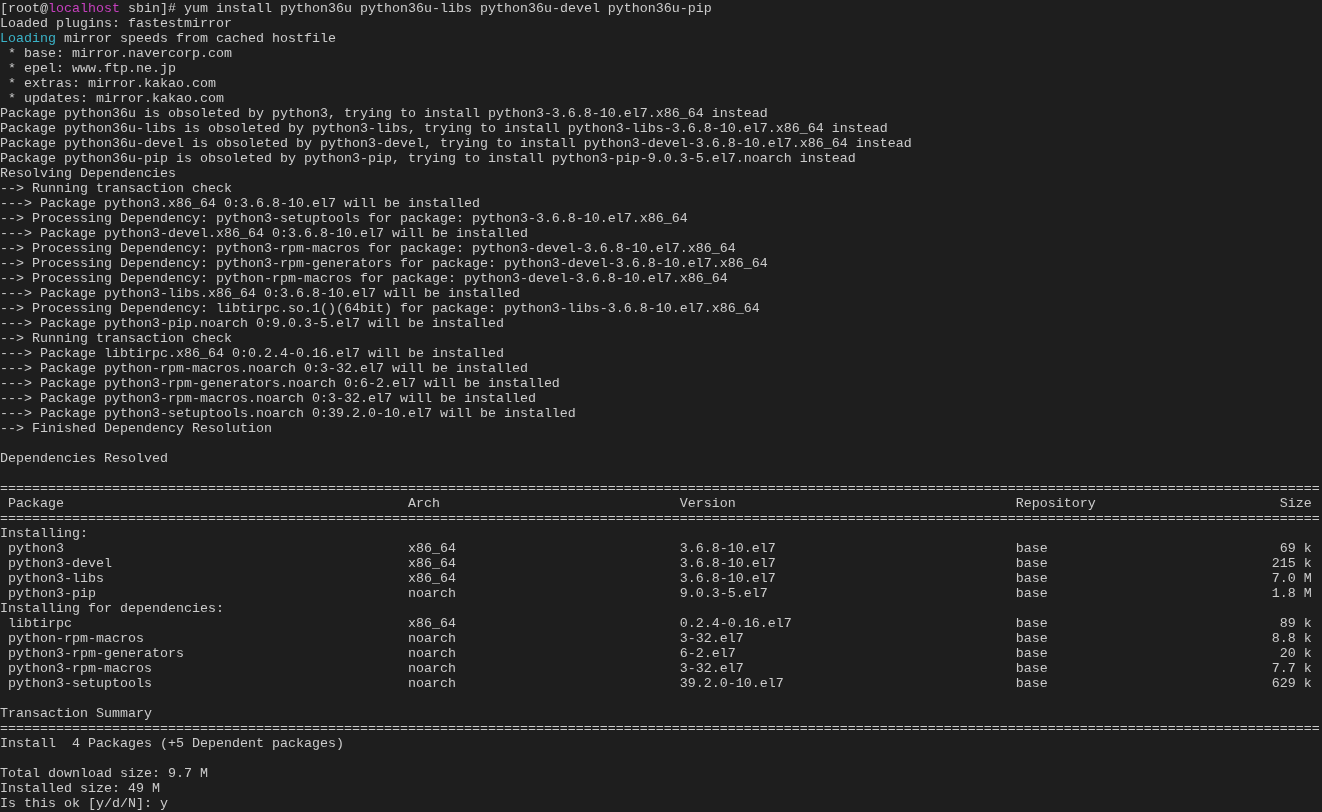 This screenshot has height=812, width=1322. What do you see at coordinates (419, 8) in the screenshot?
I see `terminal-text: sbin]# yum install python36u python36u-libs python36u-devel python36u-pip` at bounding box center [419, 8].